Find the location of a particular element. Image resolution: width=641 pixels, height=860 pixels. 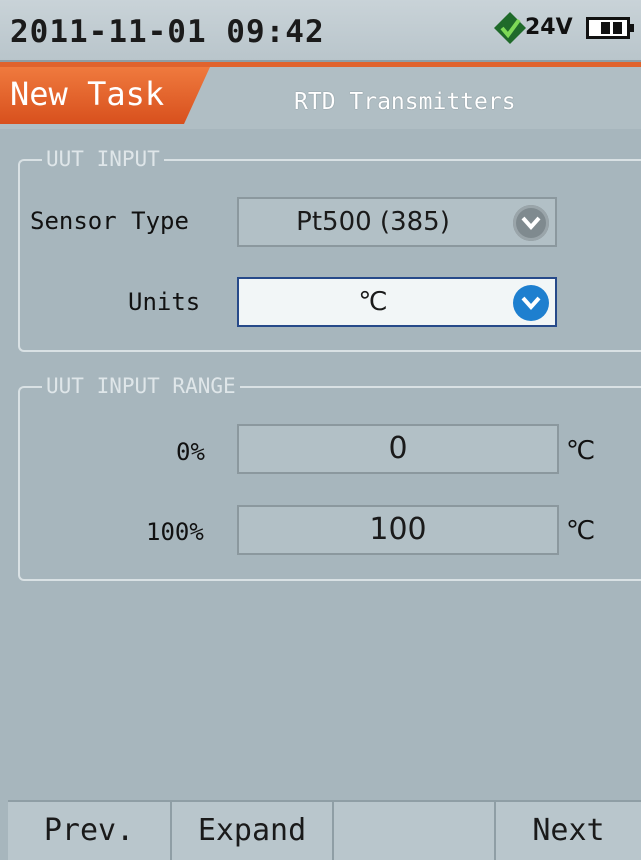

battery-icon is located at coordinates (610, 28).